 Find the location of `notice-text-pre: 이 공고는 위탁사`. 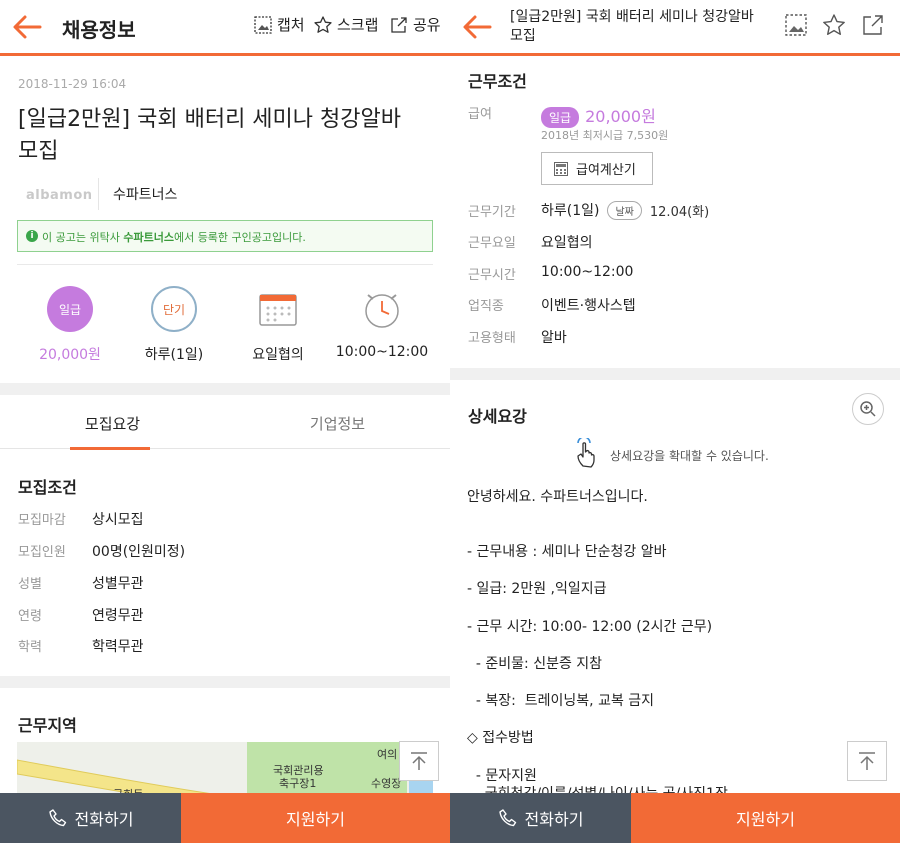

notice-text-pre: 이 공고는 위탁사 is located at coordinates (83, 237).